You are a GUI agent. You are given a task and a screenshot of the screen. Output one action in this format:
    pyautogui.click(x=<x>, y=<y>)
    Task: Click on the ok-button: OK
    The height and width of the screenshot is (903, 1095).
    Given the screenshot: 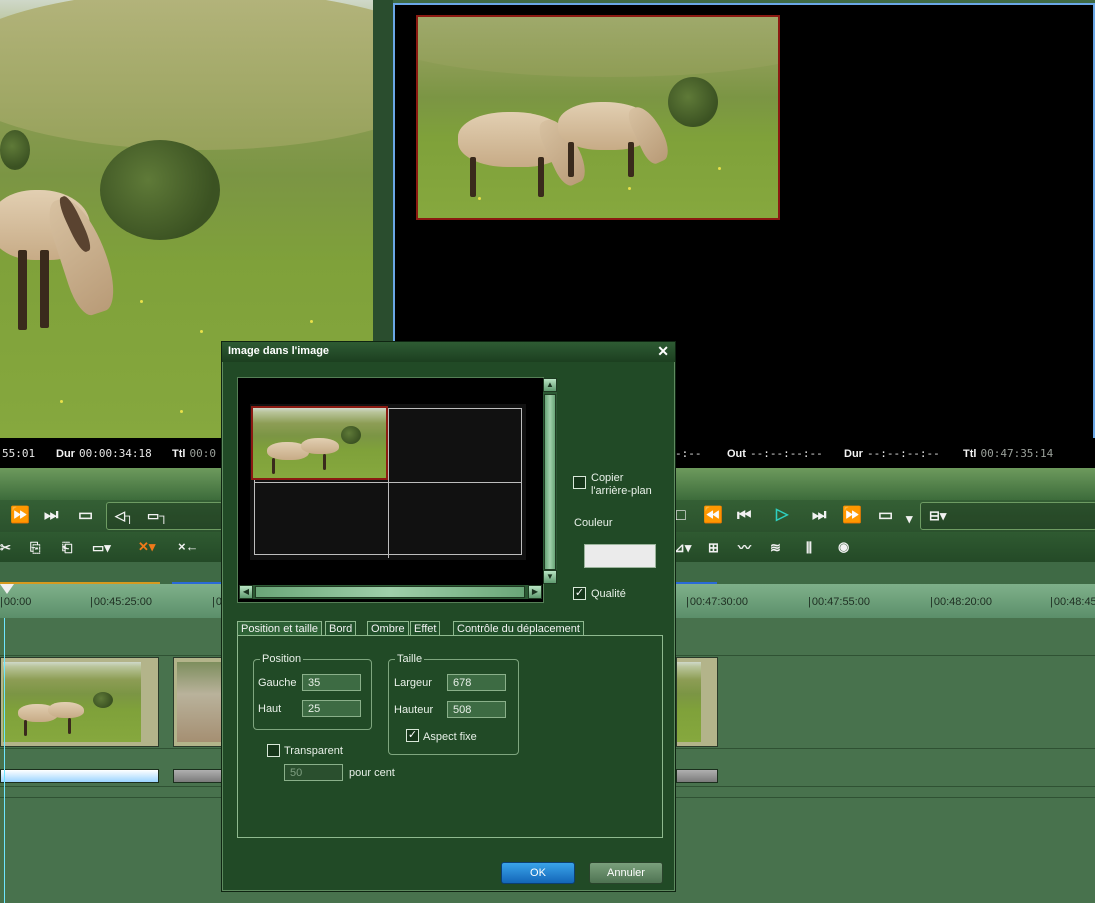 What is the action you would take?
    pyautogui.click(x=538, y=873)
    